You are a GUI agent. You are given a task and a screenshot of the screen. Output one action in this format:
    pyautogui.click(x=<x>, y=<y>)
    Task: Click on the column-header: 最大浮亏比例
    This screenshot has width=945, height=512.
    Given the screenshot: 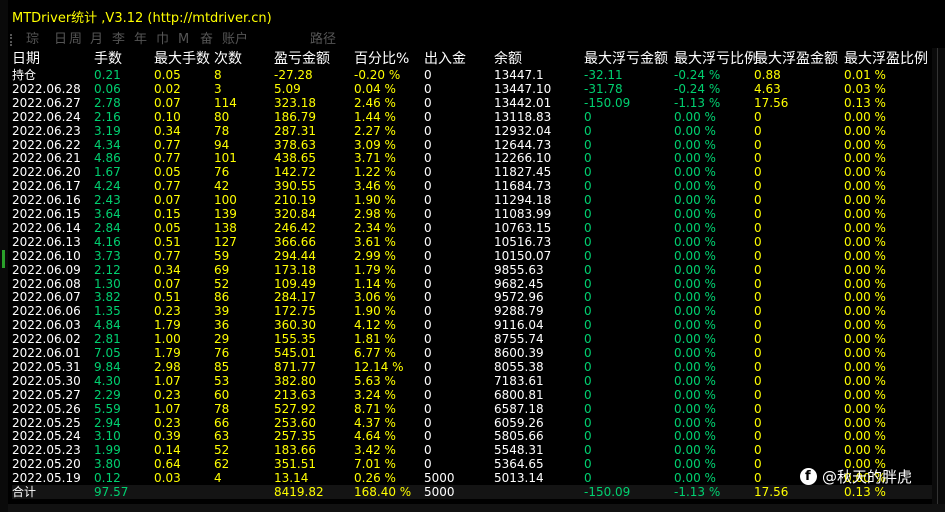 What is the action you would take?
    pyautogui.click(x=716, y=59)
    